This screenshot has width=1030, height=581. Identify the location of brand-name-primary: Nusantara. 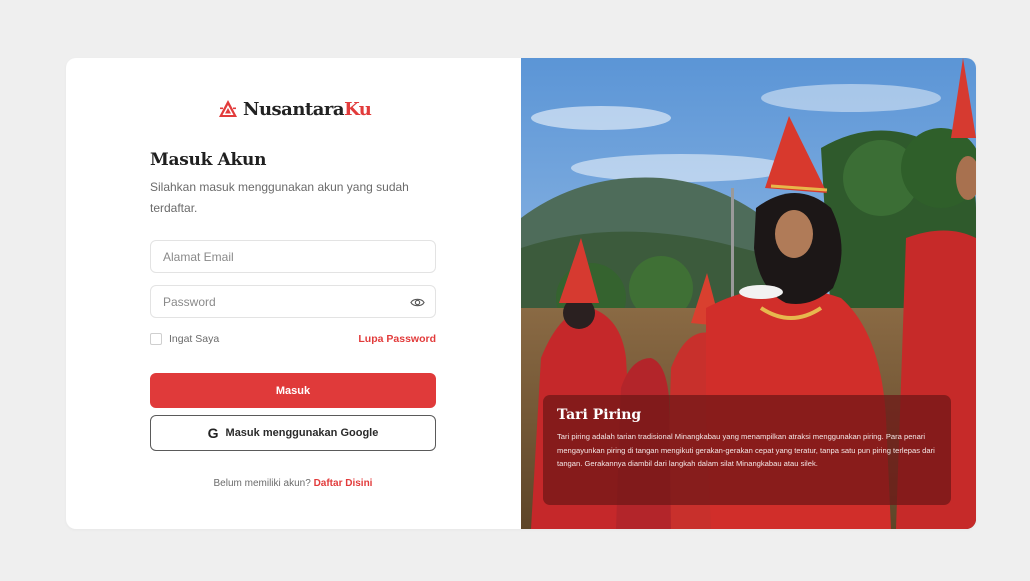
(294, 109).